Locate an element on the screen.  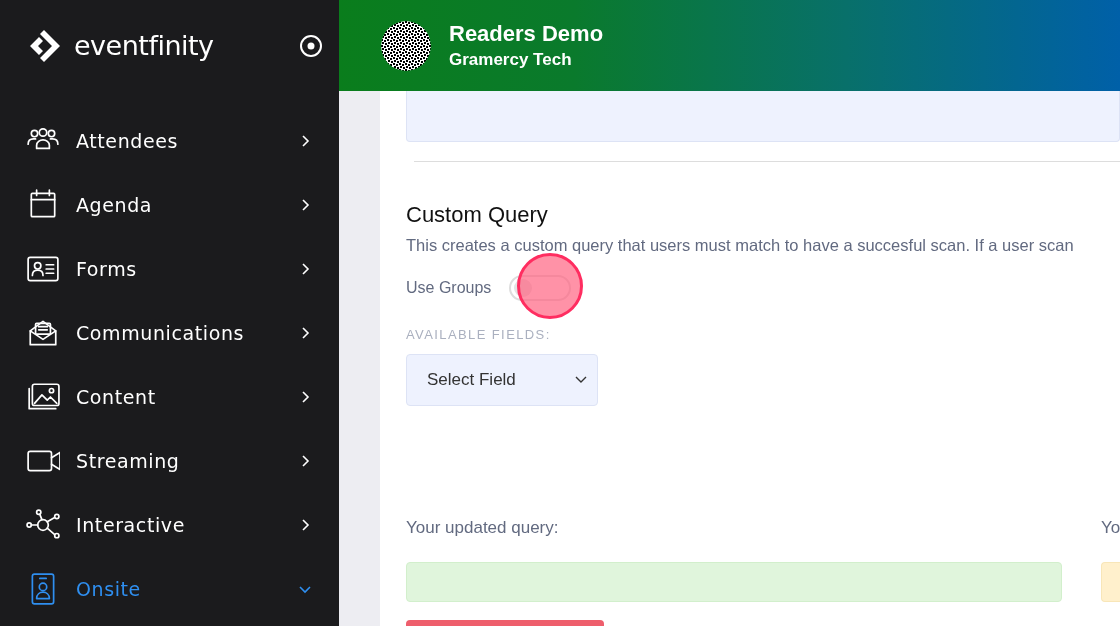
sidebar-item: Communications is located at coordinates (169, 333).